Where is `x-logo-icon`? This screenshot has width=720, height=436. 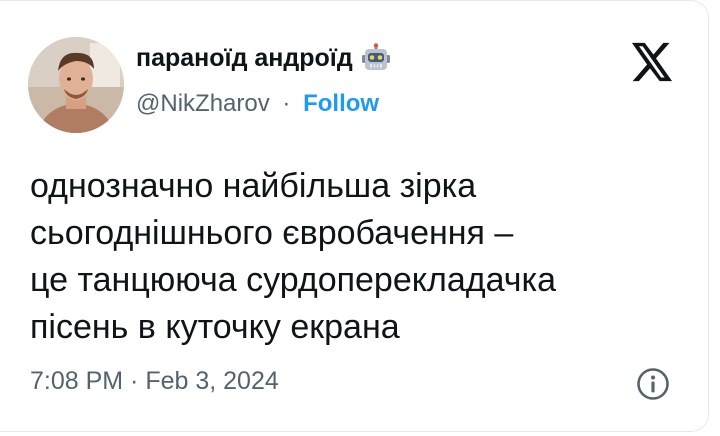
x-logo-icon is located at coordinates (652, 62).